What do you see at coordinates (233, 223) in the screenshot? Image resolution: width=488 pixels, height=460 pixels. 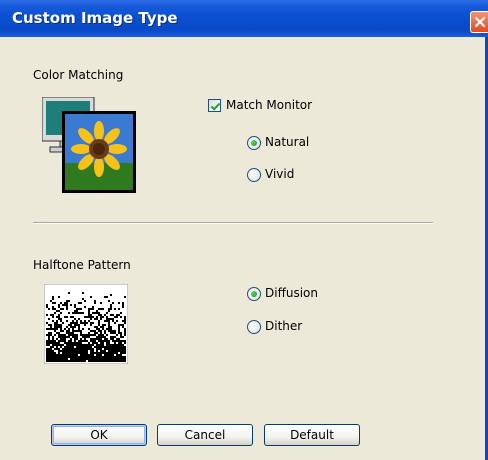 I see `section-divider` at bounding box center [233, 223].